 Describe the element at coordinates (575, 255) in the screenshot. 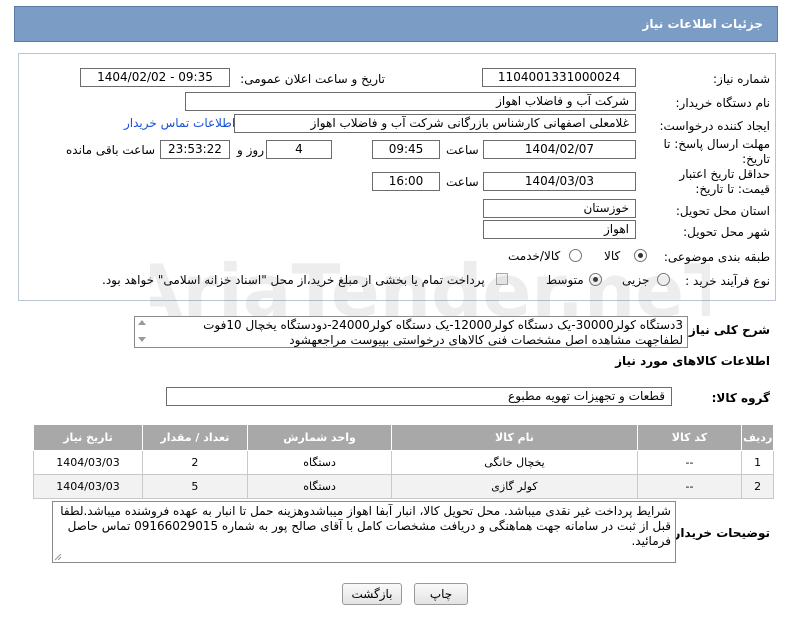

I see `category-goods-service-radio` at that location.